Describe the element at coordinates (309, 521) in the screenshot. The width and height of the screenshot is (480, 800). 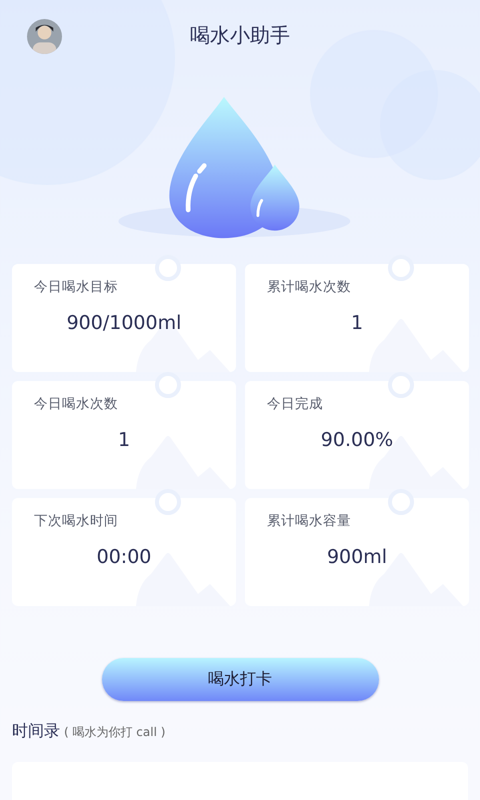
I see `stat-label: 累计喝水容量` at that location.